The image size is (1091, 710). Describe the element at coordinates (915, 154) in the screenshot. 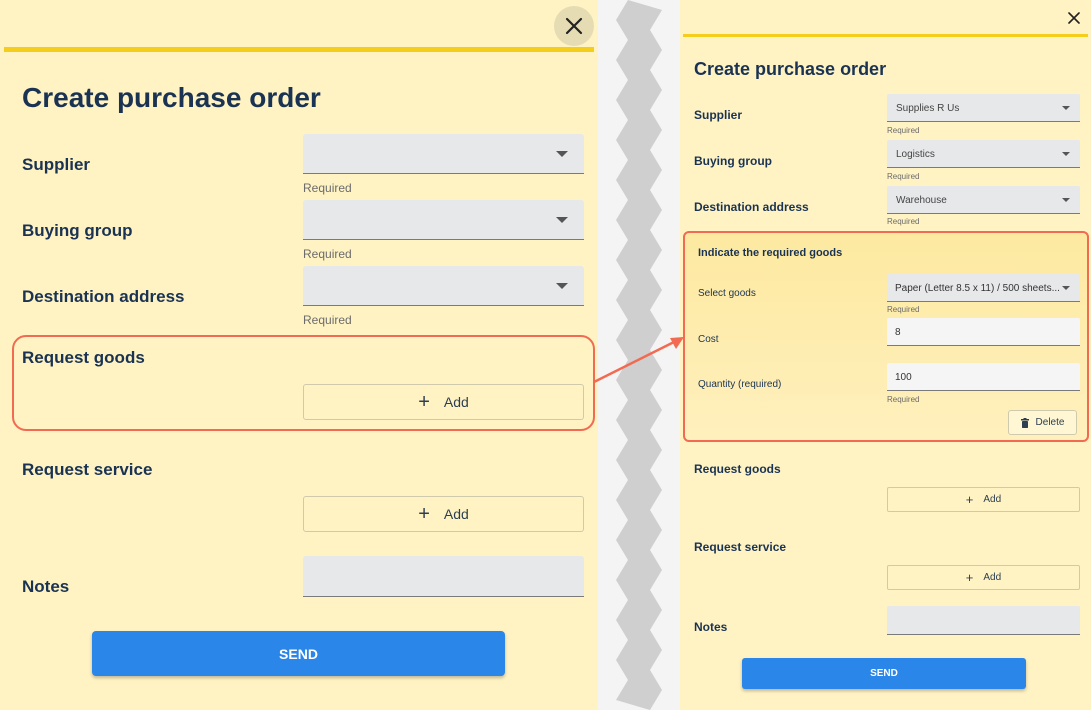

I see `buying-group-value: Logistics` at that location.